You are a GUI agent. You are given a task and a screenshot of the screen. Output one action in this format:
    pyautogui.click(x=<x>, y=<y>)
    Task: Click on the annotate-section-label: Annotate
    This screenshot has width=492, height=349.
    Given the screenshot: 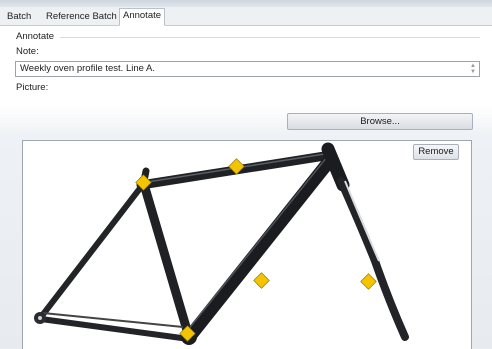 What is the action you would take?
    pyautogui.click(x=35, y=36)
    